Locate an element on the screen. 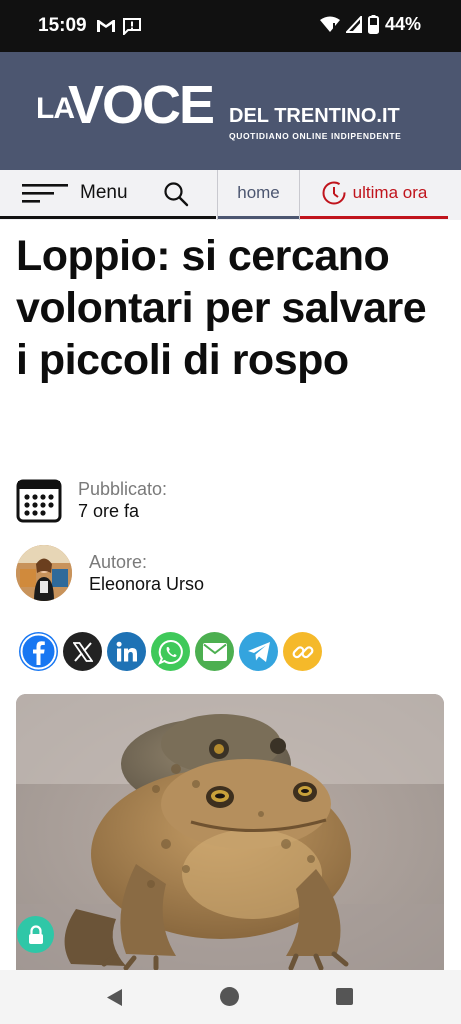  share-facebook-button is located at coordinates (38, 651).